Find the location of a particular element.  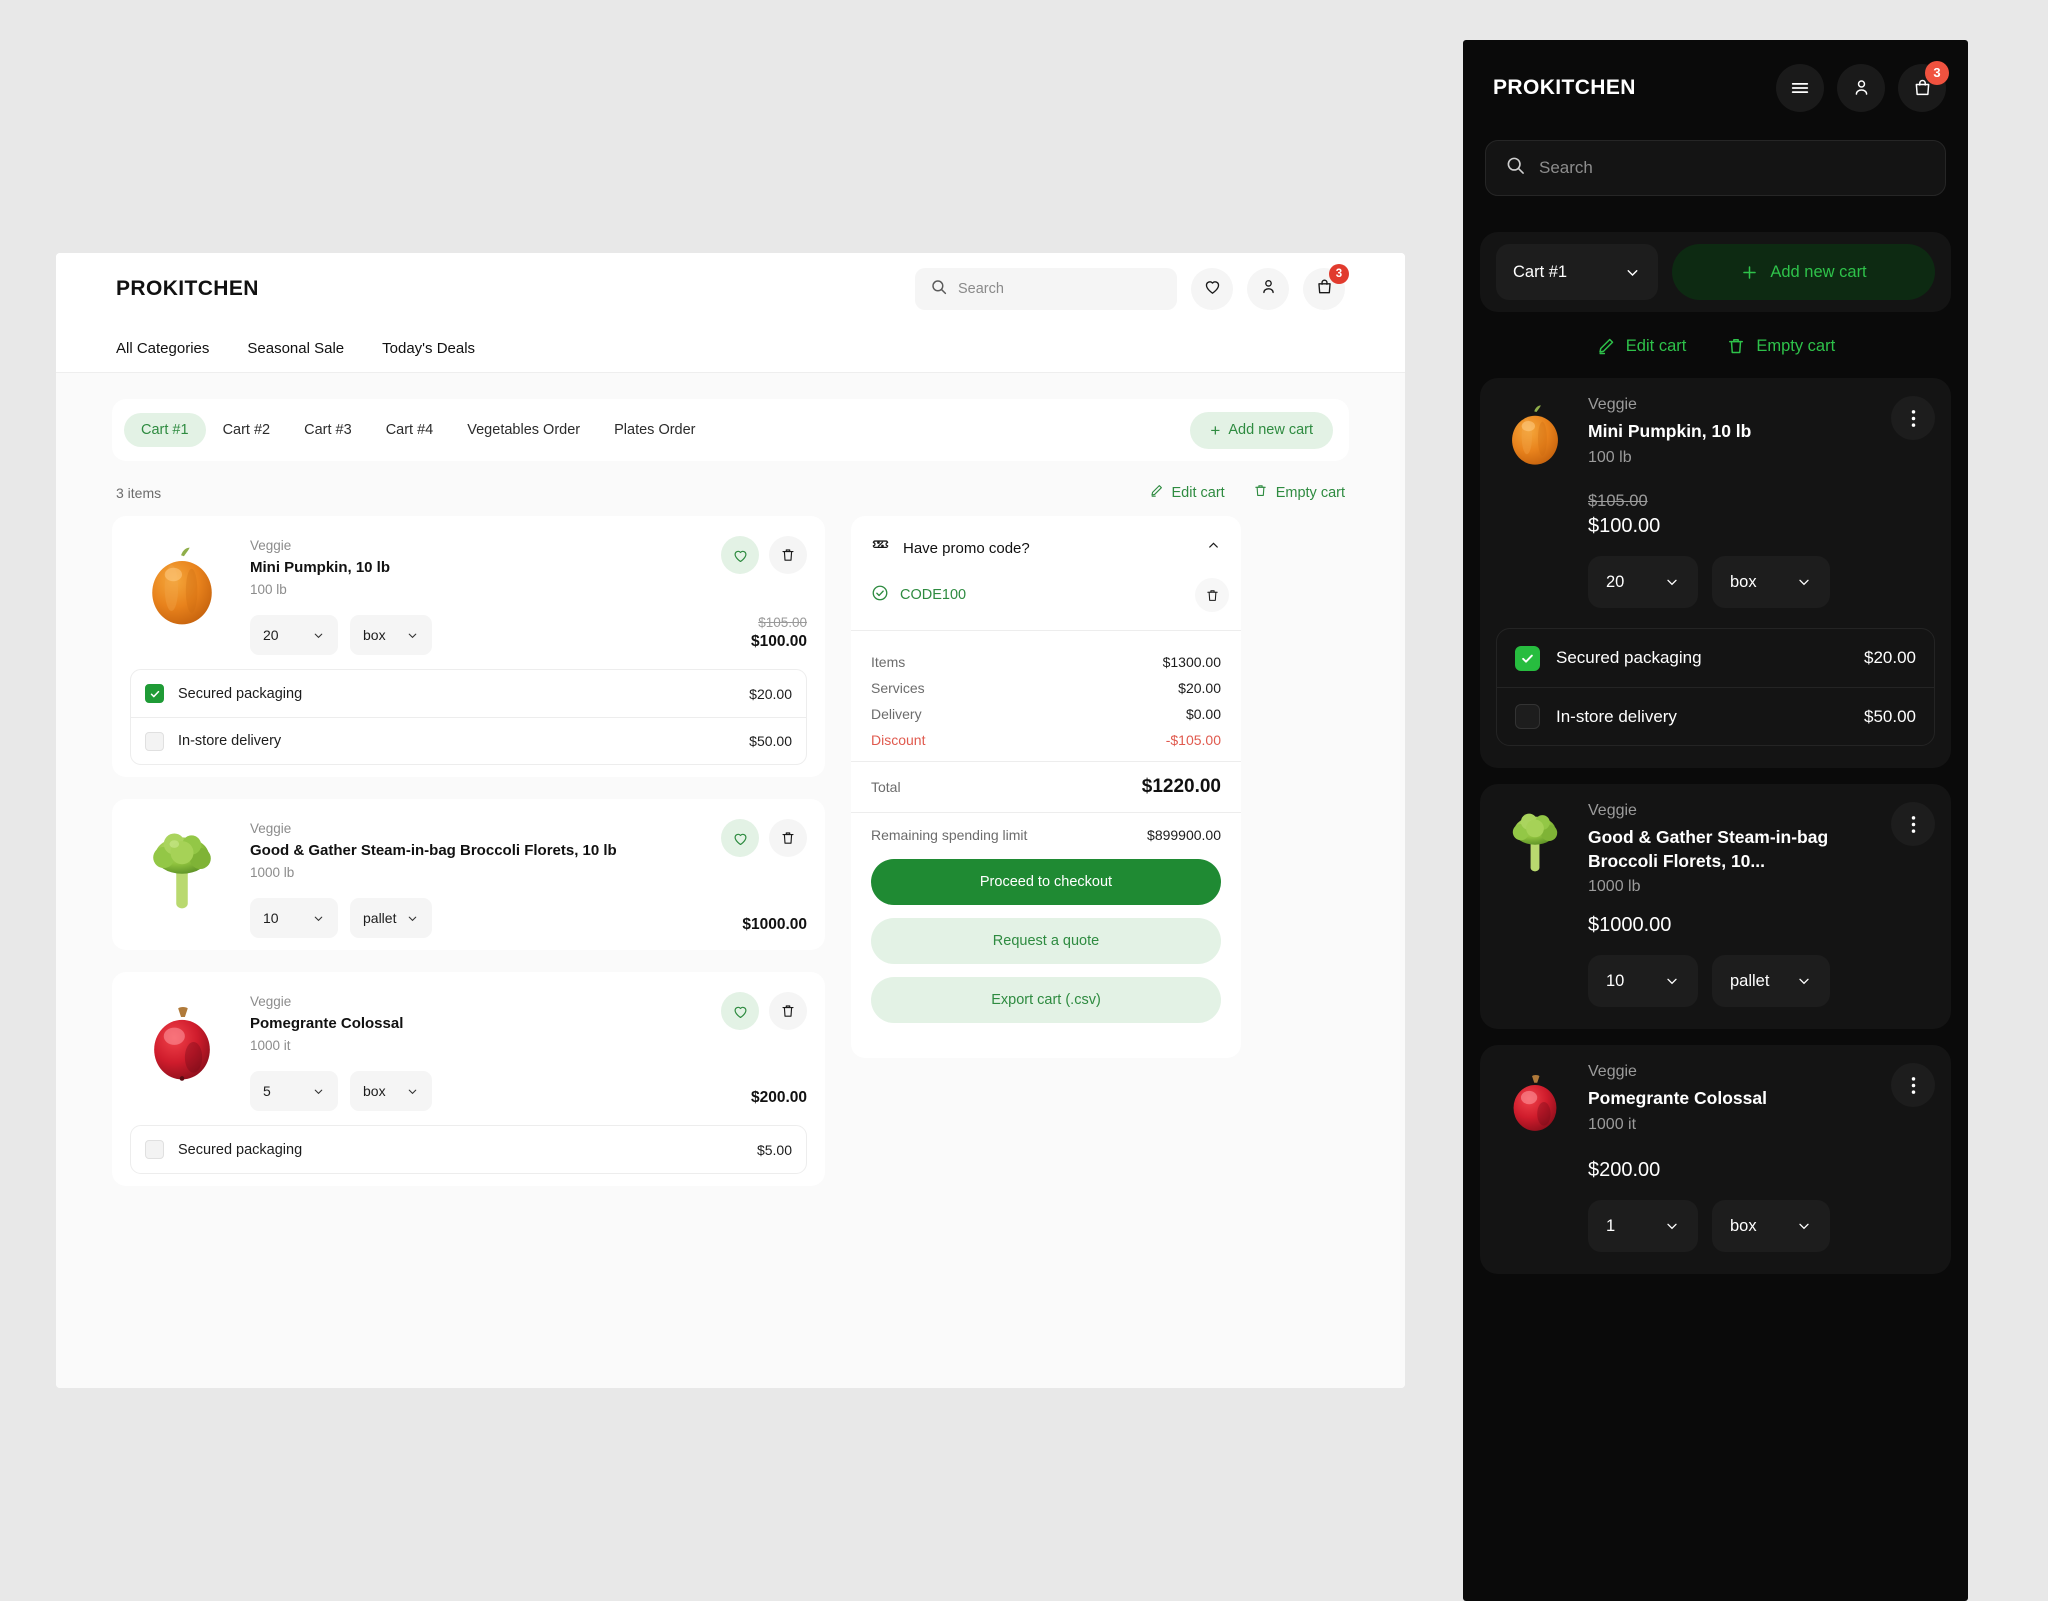

quantity-value: 10 is located at coordinates (1615, 980).